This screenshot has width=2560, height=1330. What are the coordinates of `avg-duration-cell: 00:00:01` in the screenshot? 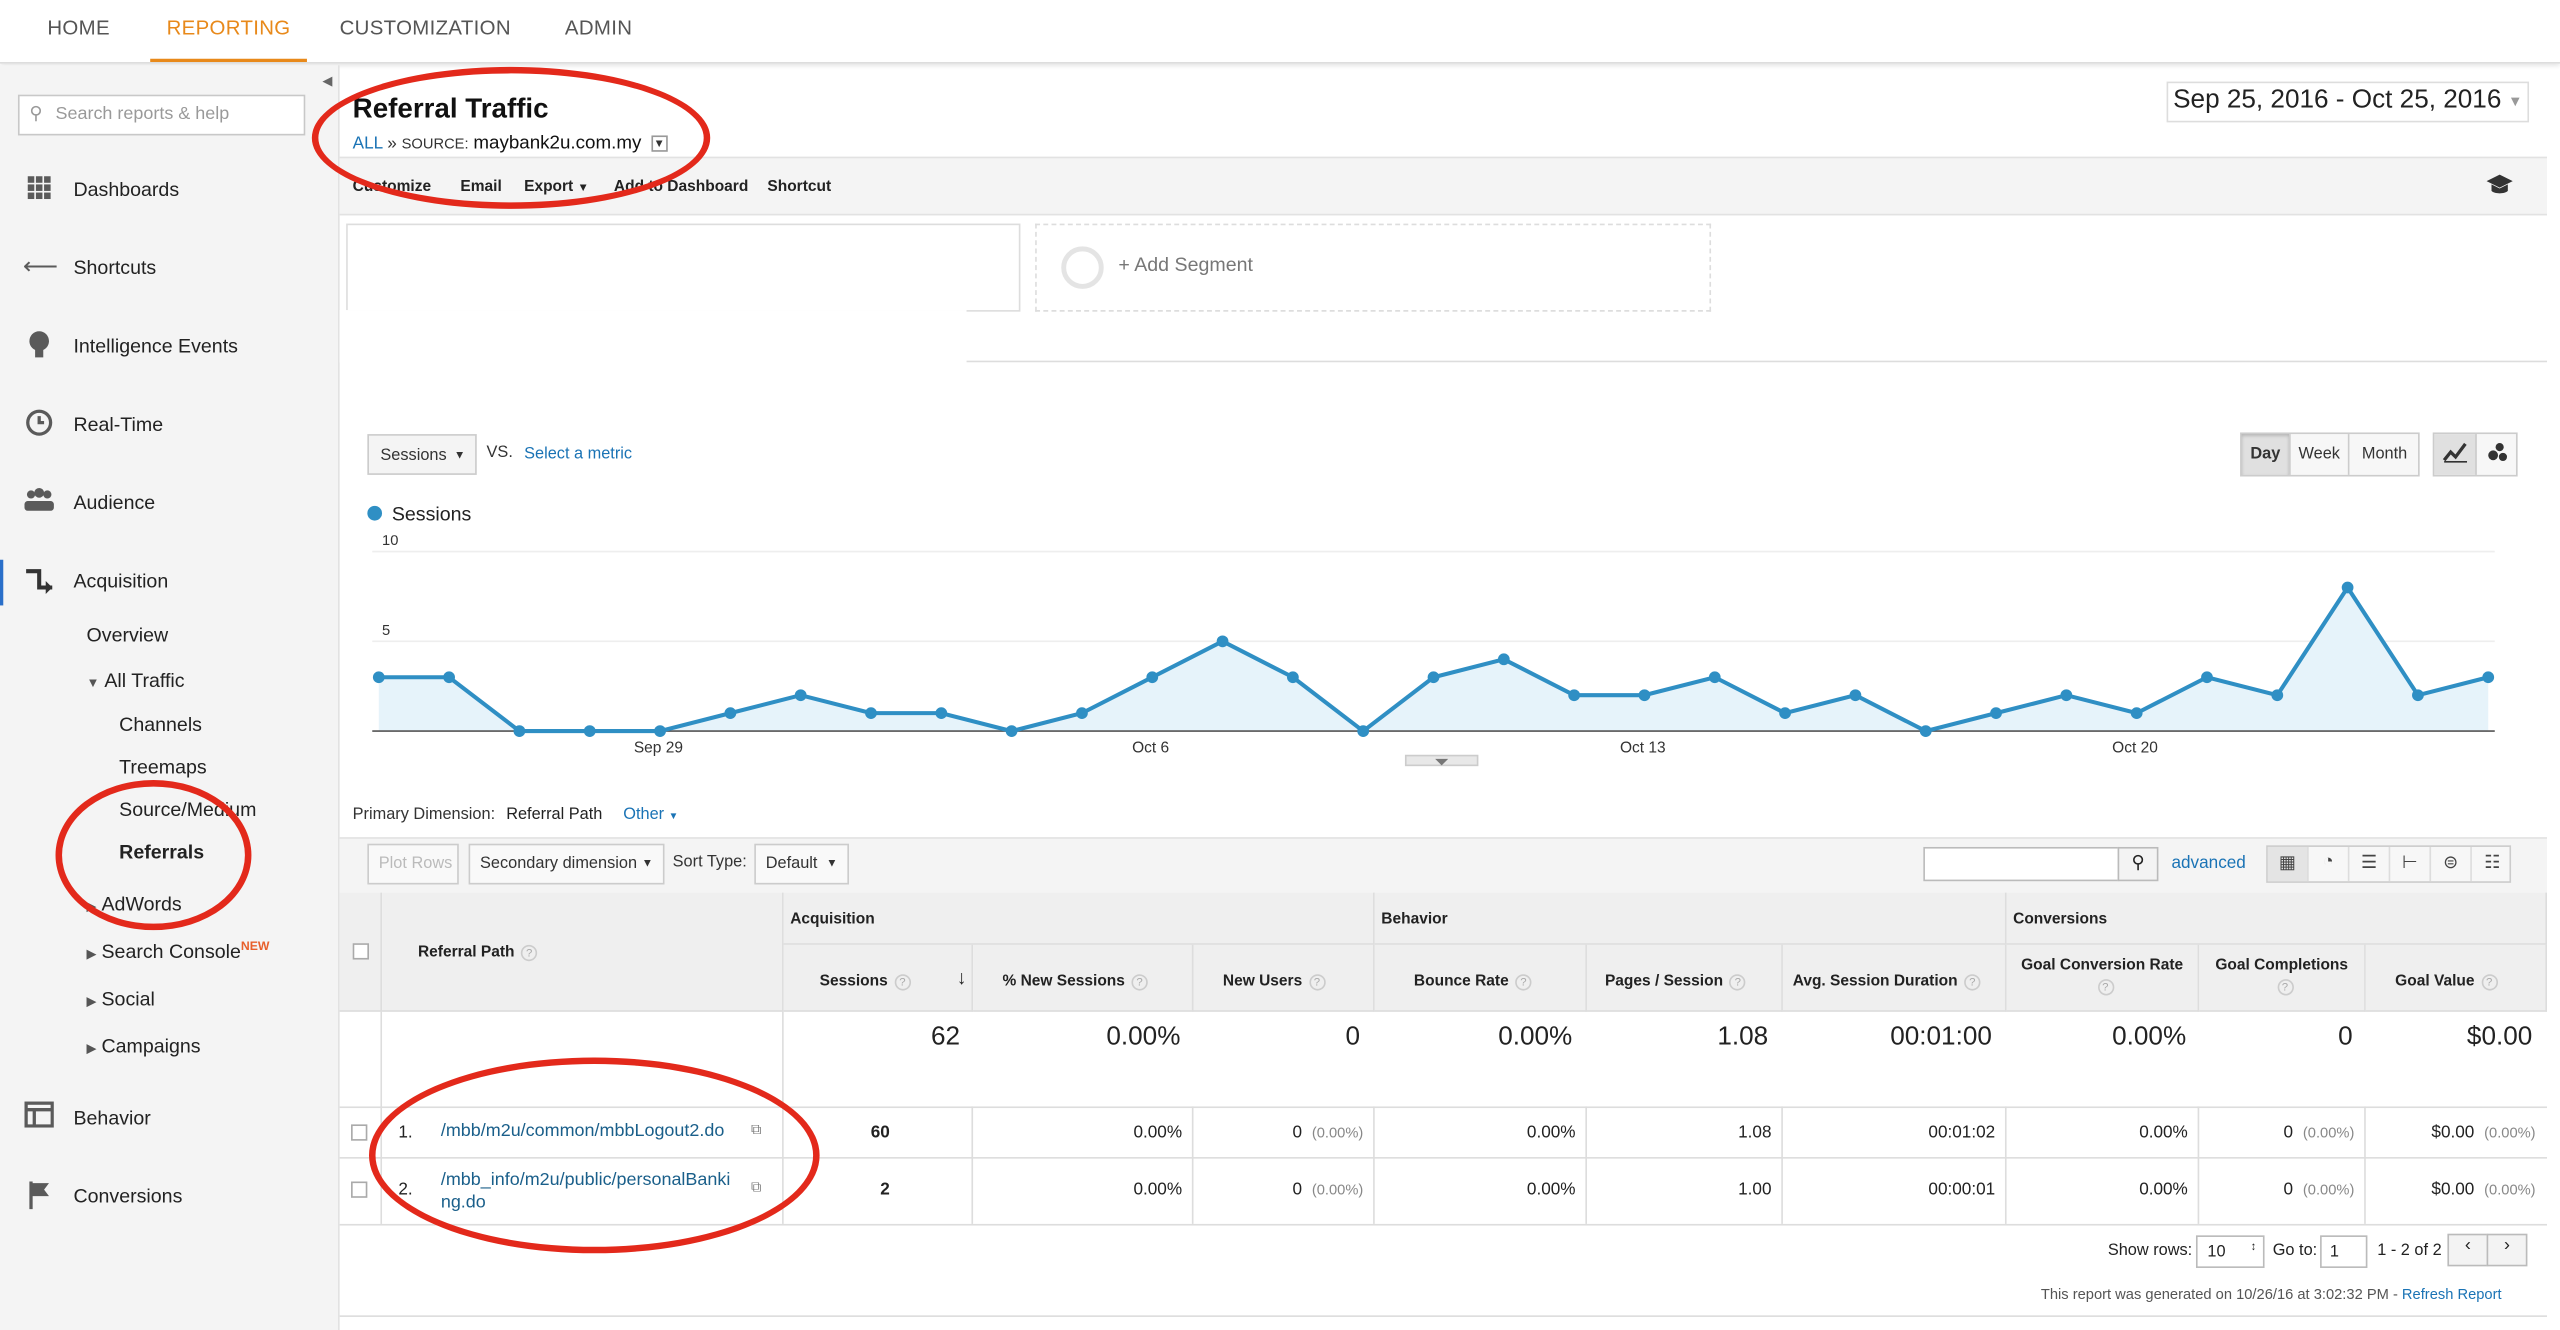 It's located at (1962, 1189).